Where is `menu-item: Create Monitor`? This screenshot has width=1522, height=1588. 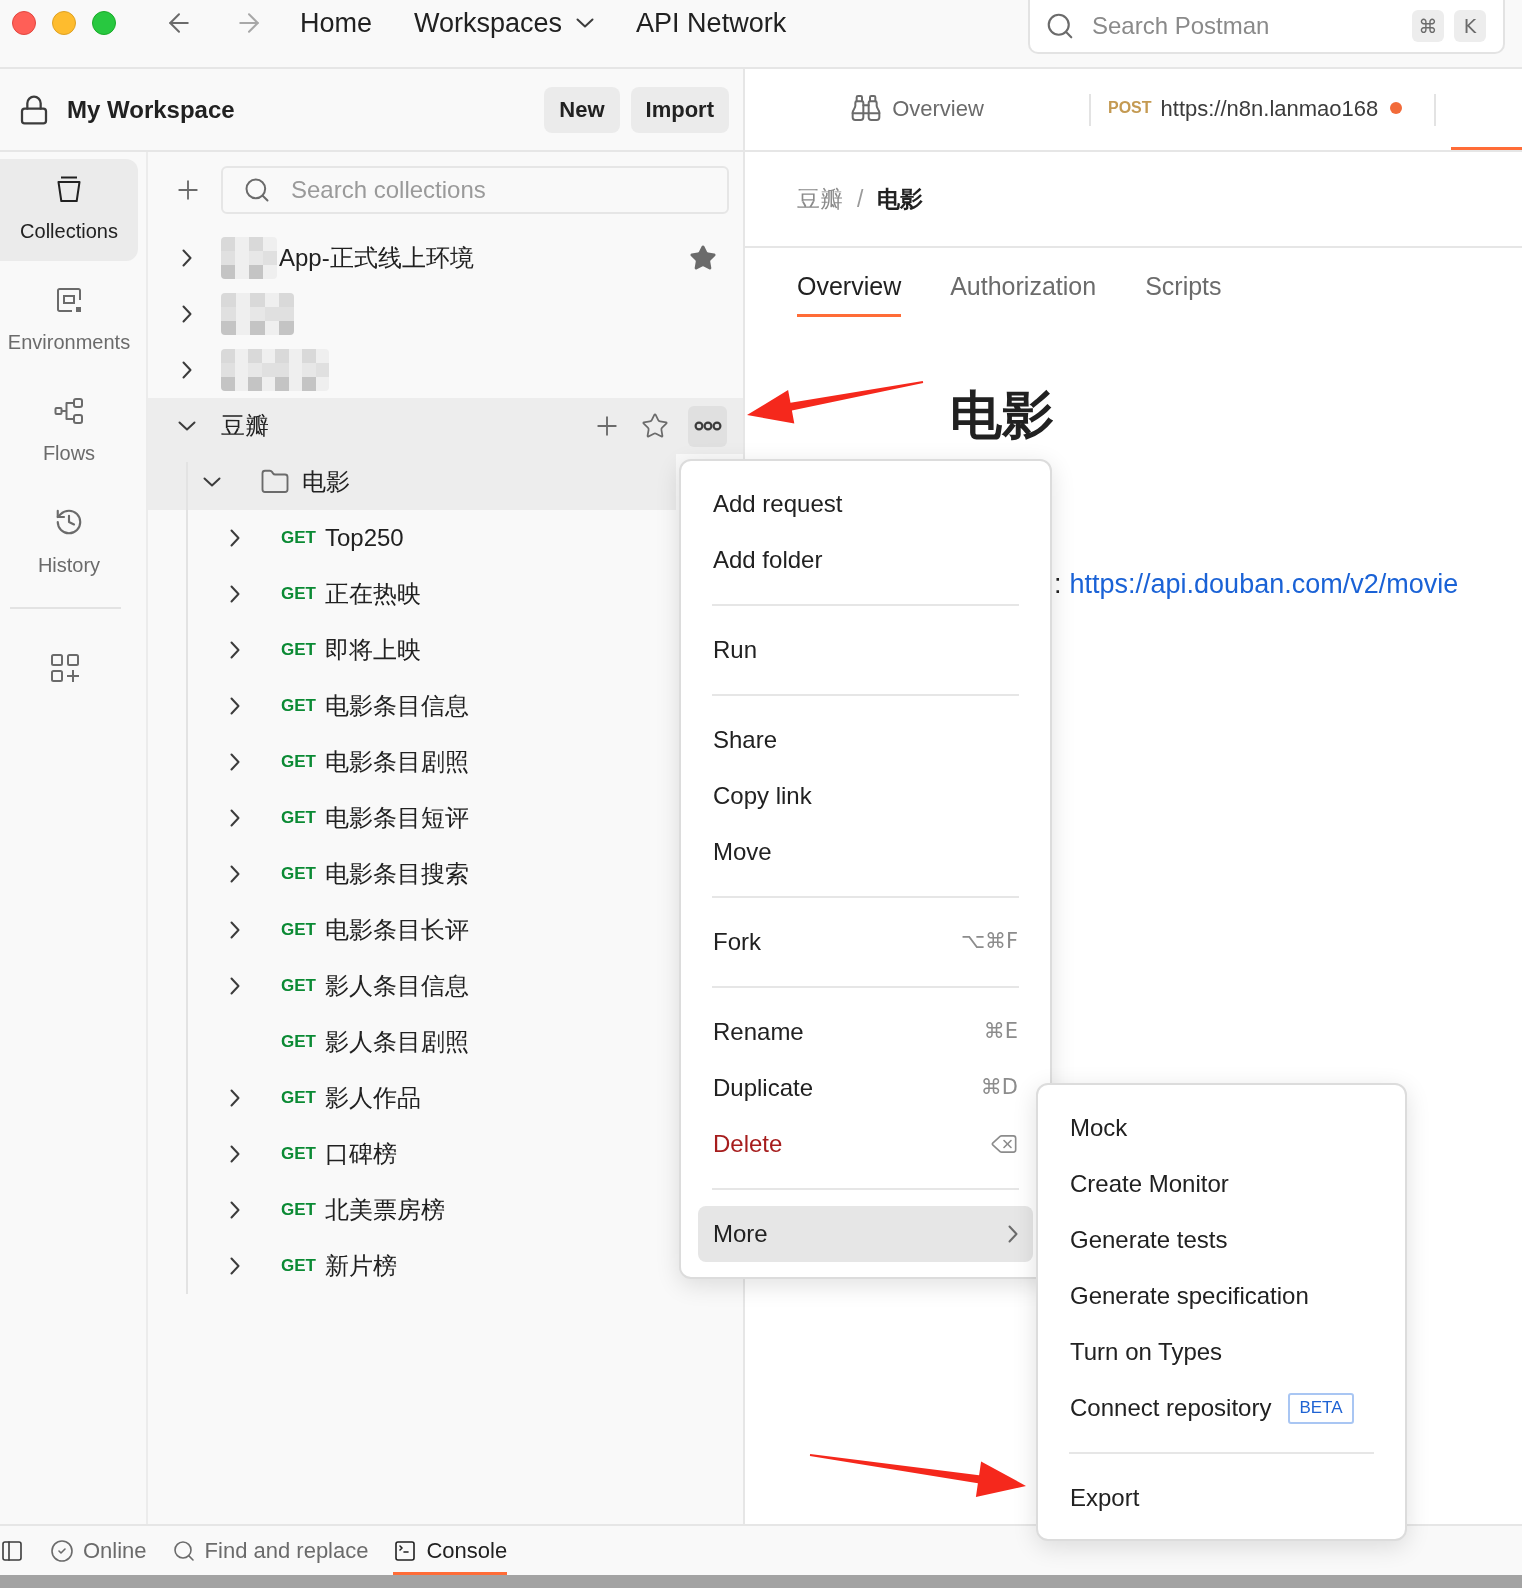 menu-item: Create Monitor is located at coordinates (1221, 1184).